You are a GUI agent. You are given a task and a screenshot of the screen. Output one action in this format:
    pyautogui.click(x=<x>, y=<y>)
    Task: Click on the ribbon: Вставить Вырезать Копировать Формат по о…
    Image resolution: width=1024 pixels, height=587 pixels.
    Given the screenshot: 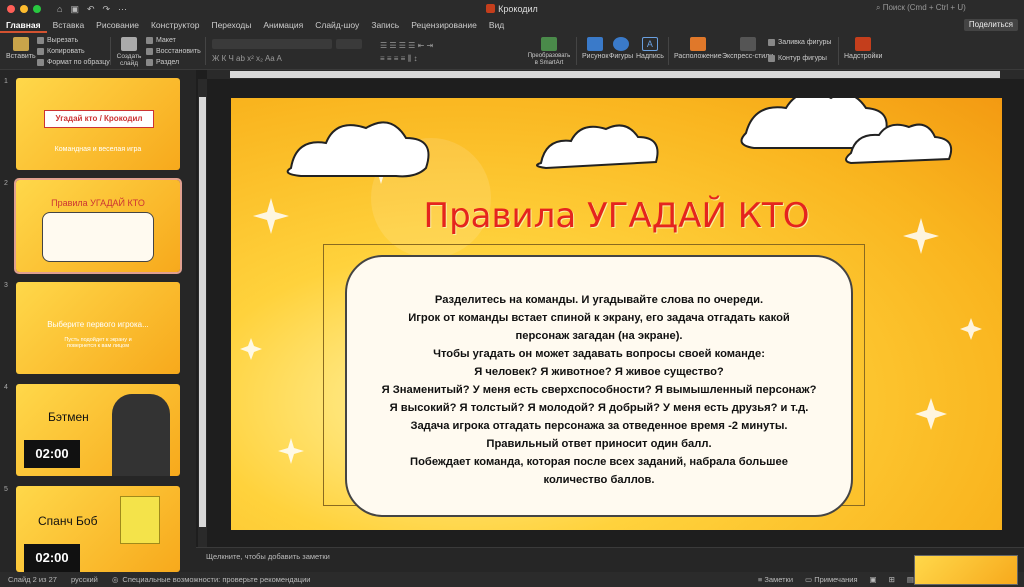 What is the action you would take?
    pyautogui.click(x=512, y=51)
    